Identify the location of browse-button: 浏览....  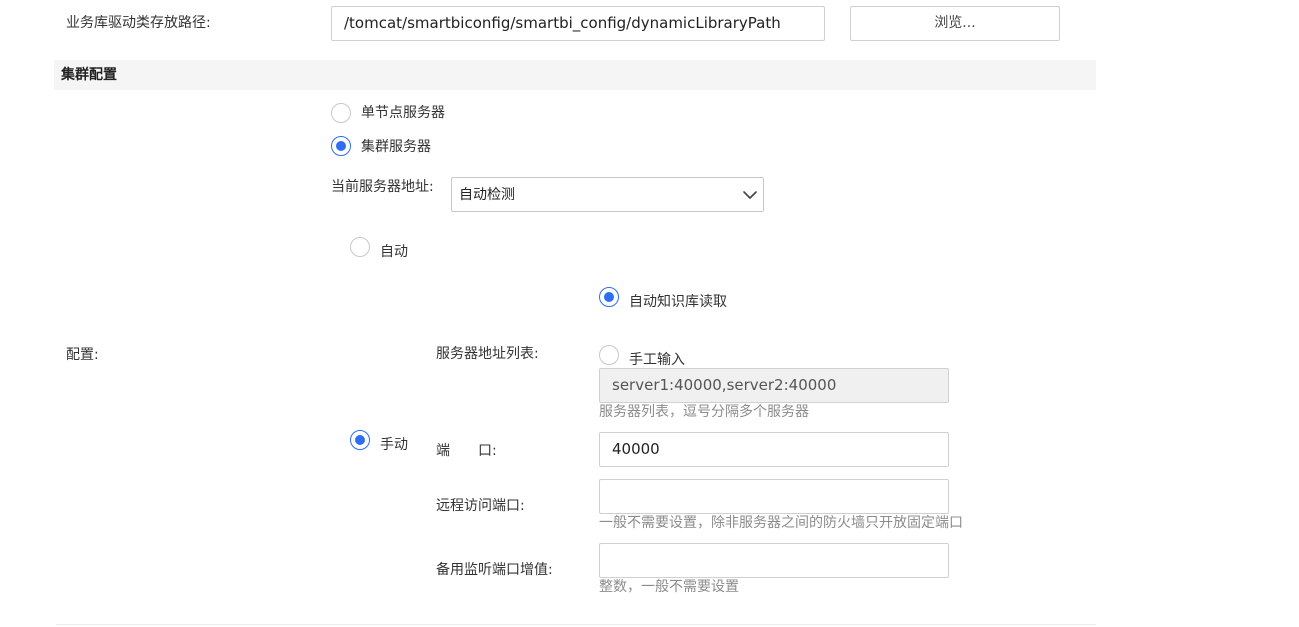
(955, 23).